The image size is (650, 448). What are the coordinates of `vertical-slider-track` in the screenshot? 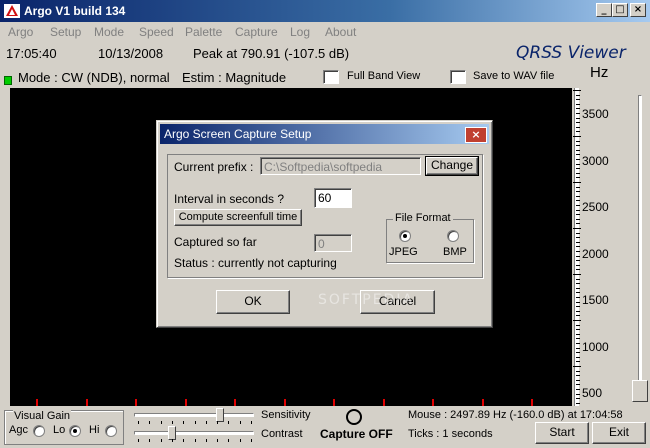 It's located at (640, 244).